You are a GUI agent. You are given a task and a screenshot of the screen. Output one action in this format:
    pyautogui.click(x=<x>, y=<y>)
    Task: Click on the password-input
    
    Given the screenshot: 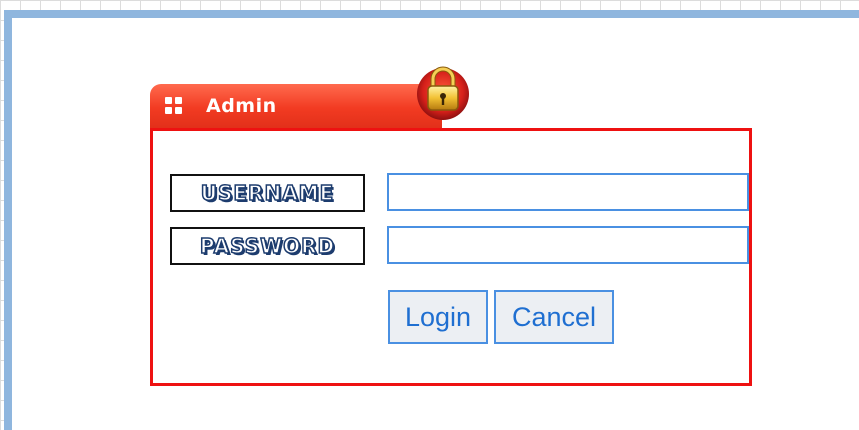 What is the action you would take?
    pyautogui.click(x=568, y=245)
    